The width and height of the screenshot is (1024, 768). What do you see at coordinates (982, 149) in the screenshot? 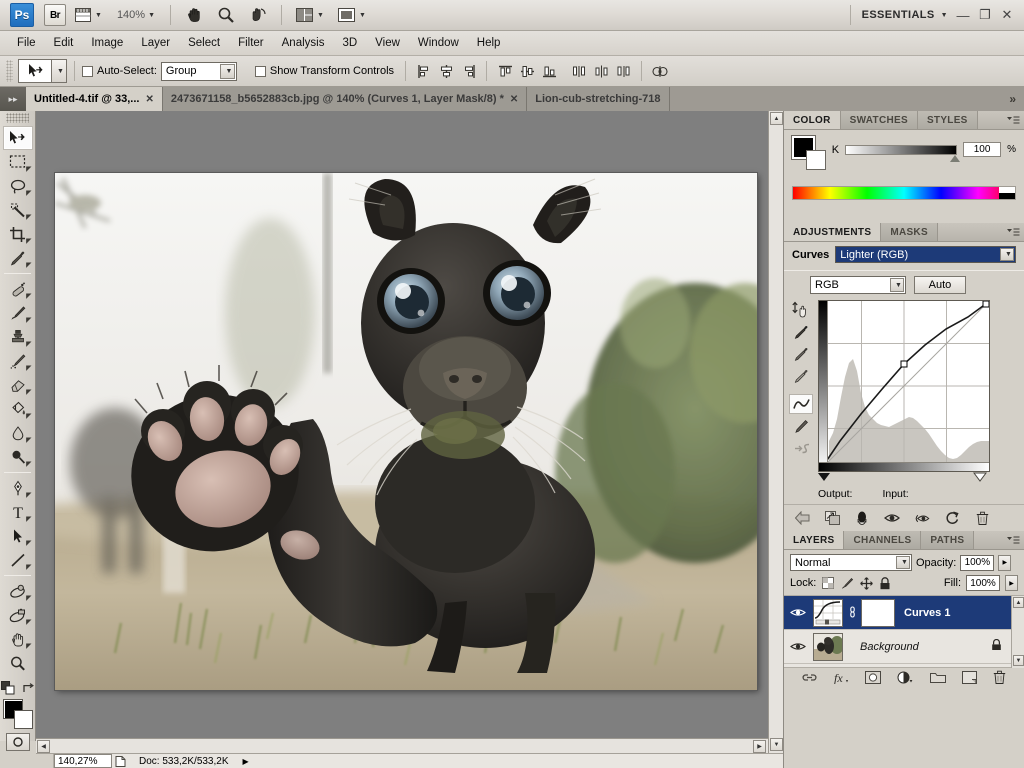
I see `k-value-field: 100` at bounding box center [982, 149].